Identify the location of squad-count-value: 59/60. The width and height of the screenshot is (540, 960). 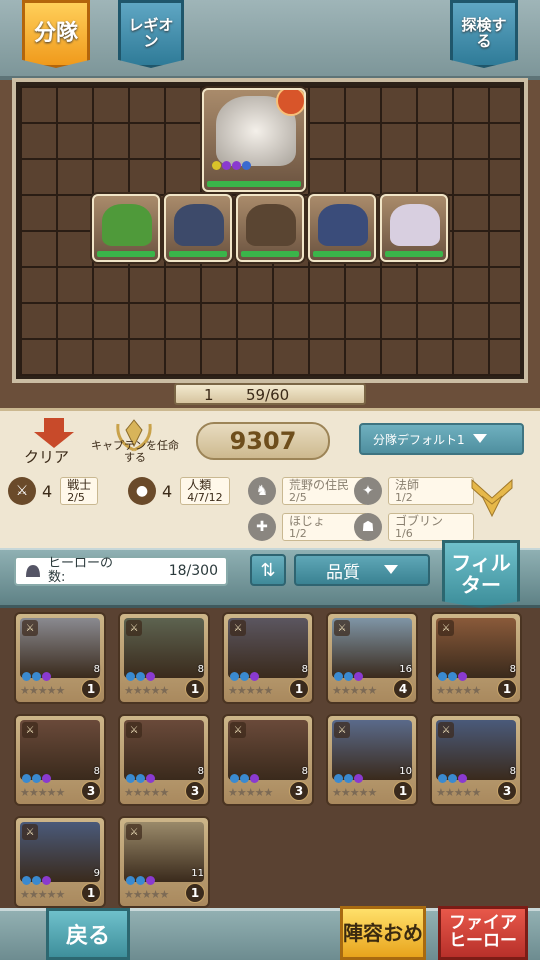
(268, 395).